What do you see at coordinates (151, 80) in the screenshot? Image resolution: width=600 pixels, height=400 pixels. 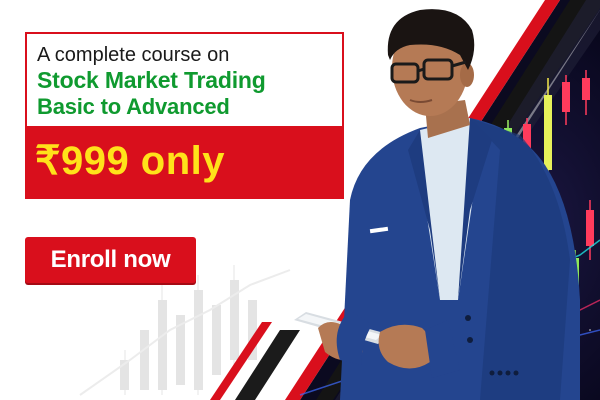 I see `headline-title: Stock Market Trading` at bounding box center [151, 80].